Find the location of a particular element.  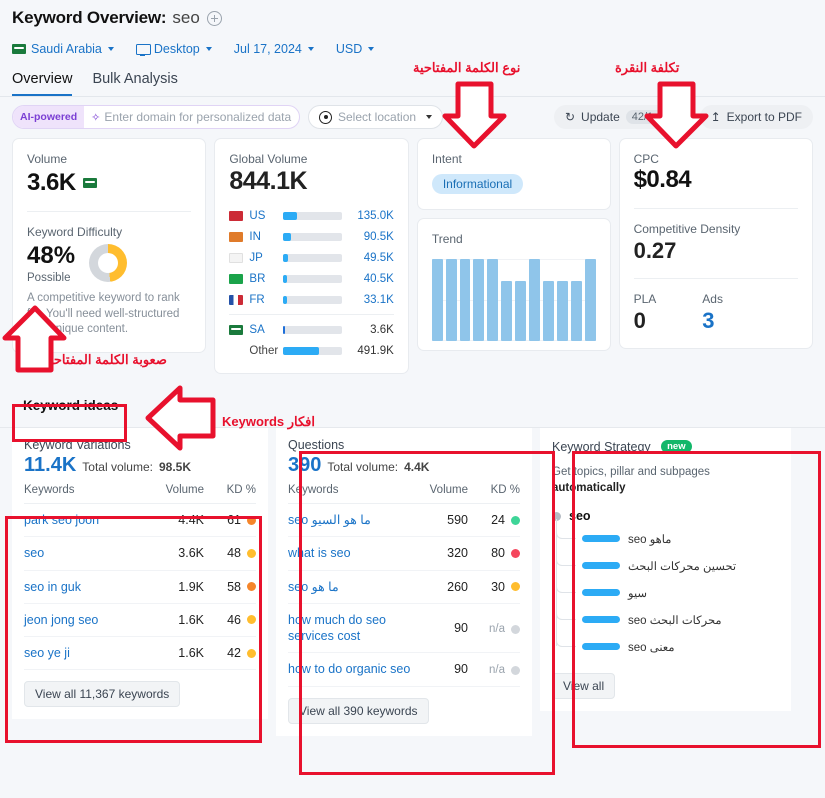

card-intent: Intent Informational is located at coordinates (513, 174).